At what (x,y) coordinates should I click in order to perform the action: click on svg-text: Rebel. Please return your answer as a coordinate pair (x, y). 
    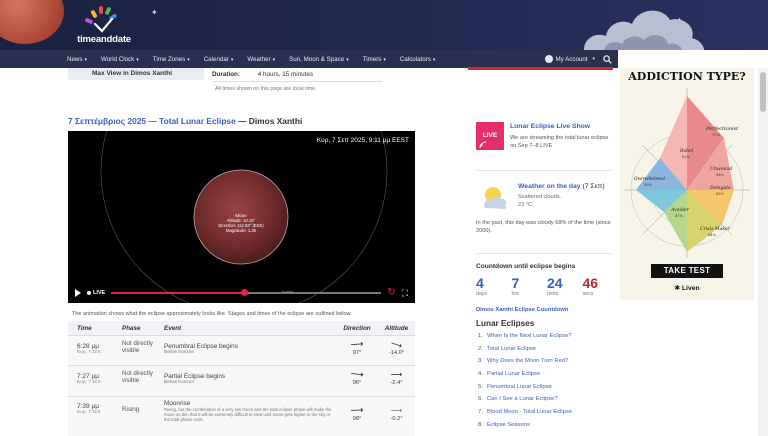
    Looking at the image, I should click on (686, 151).